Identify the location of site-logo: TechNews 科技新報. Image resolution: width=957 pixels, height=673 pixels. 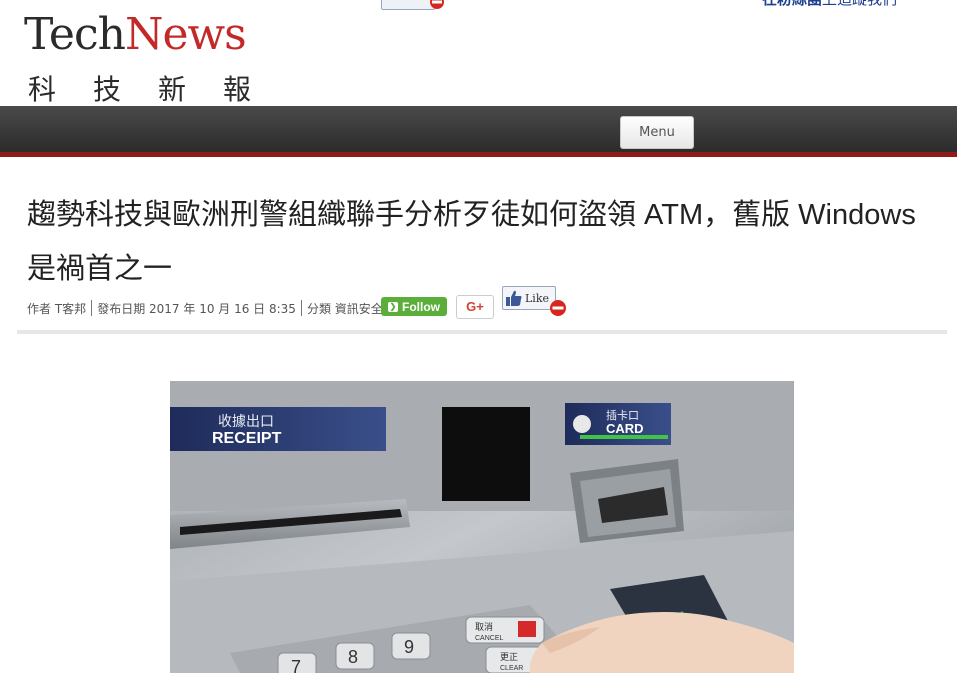
(144, 58).